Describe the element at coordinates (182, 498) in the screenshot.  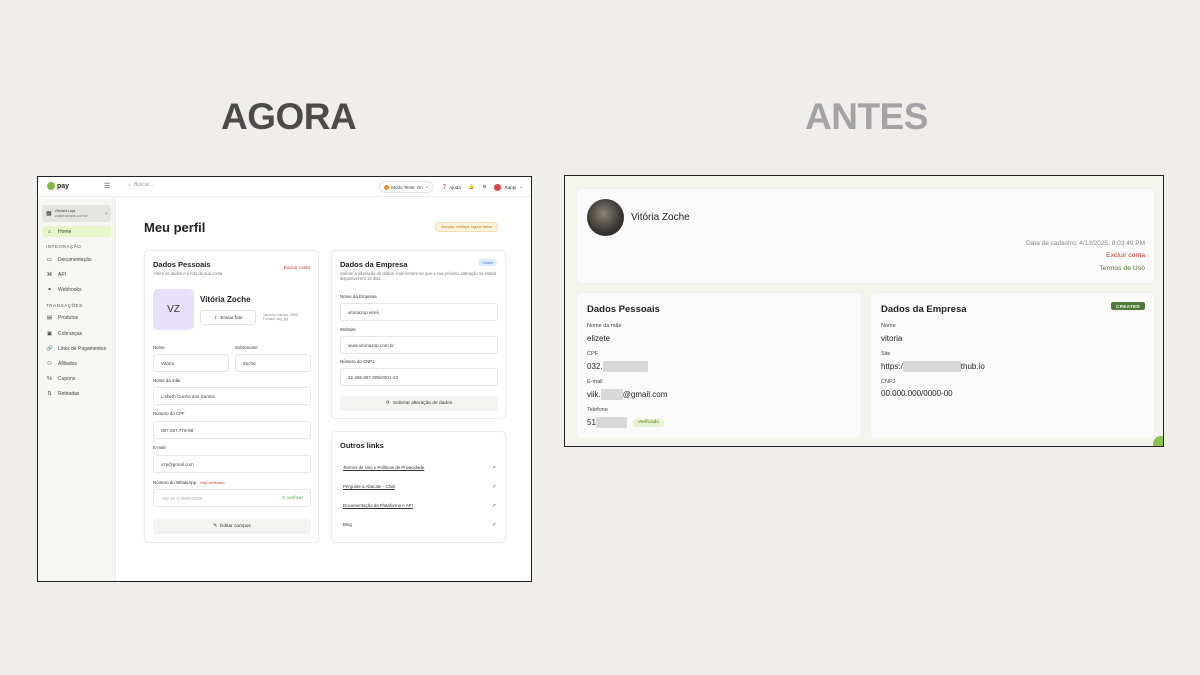
I see `whatsapp-placeholder: +55 00 0 0000-0000` at that location.